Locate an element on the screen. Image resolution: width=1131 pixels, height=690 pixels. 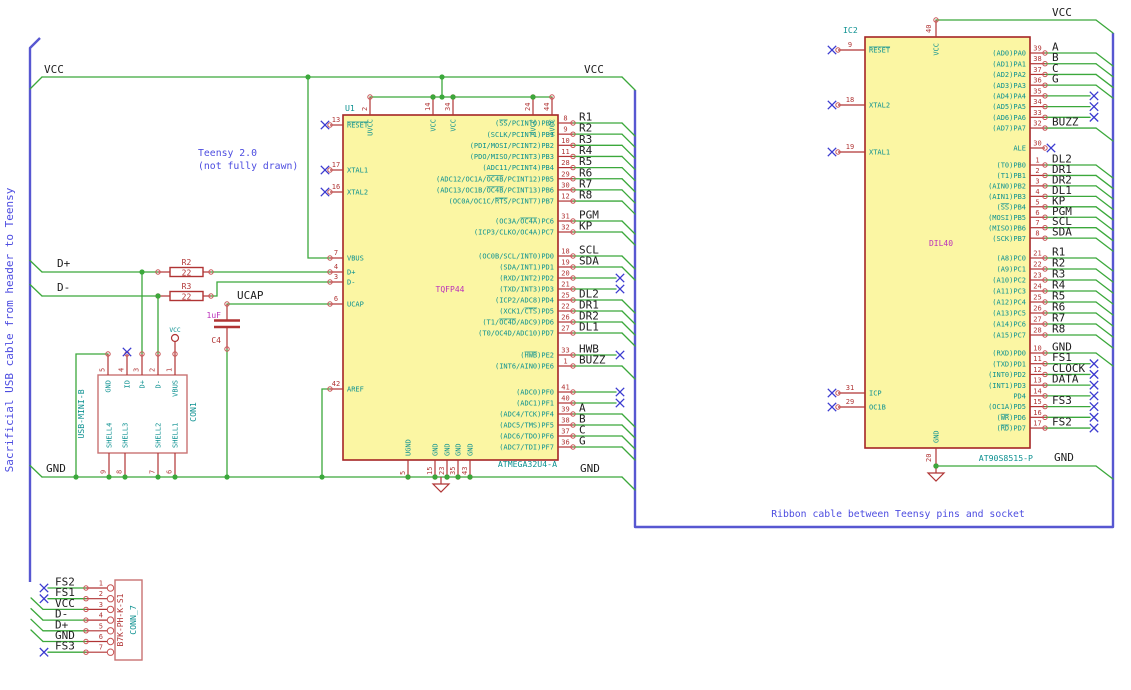
pin-name: VBUS is located at coordinates (176, 388).